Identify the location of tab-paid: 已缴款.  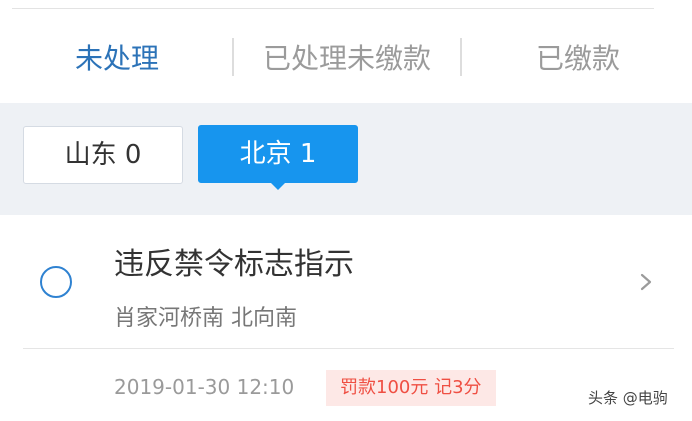
(578, 59).